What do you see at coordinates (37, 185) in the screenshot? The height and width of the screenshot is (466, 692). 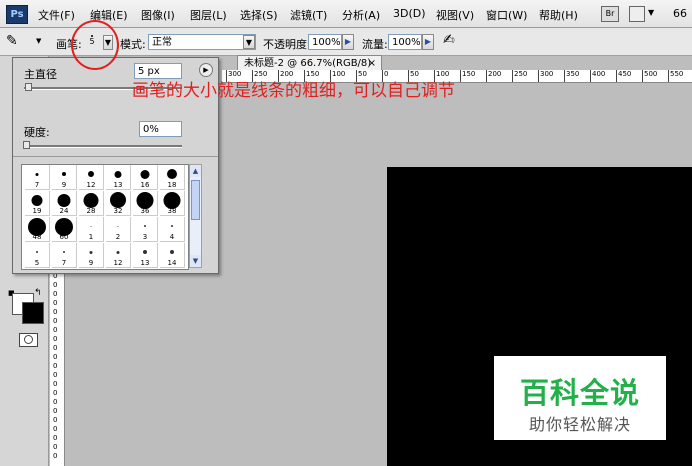 I see `brush-size-label: 7` at bounding box center [37, 185].